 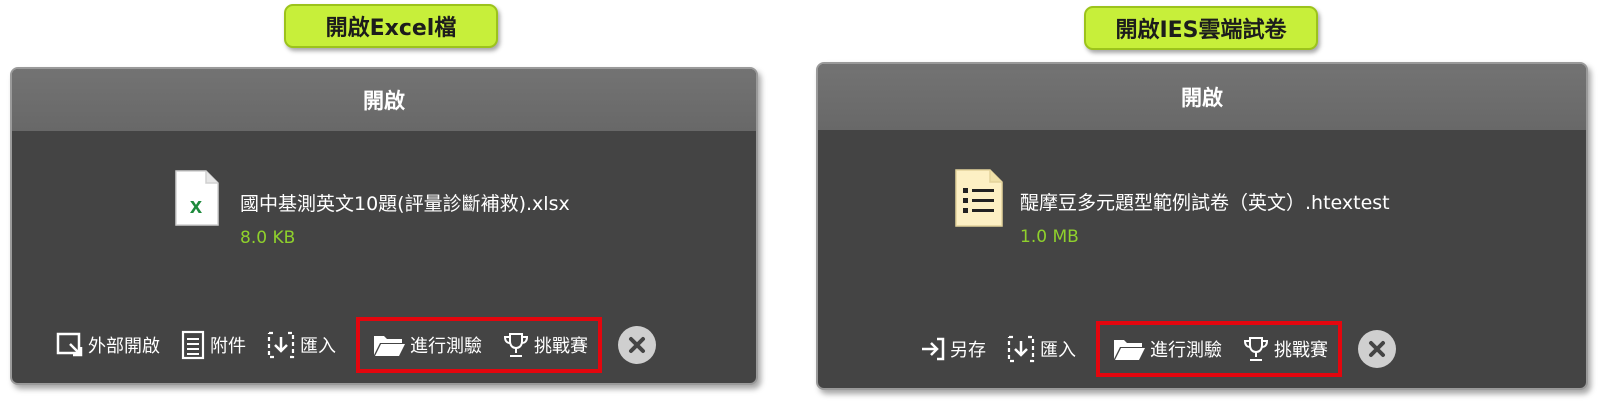 I want to click on external-open-icon, so click(x=69, y=344).